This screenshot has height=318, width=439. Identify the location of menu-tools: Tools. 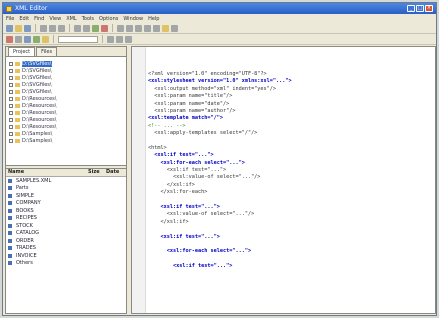
(88, 19).